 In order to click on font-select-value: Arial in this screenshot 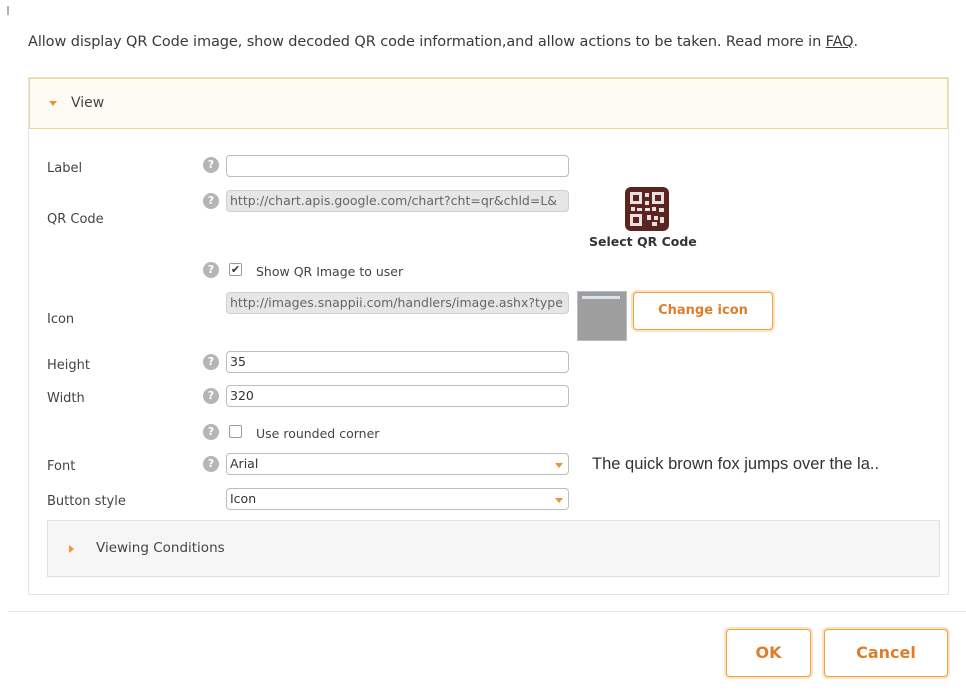, I will do `click(244, 463)`.